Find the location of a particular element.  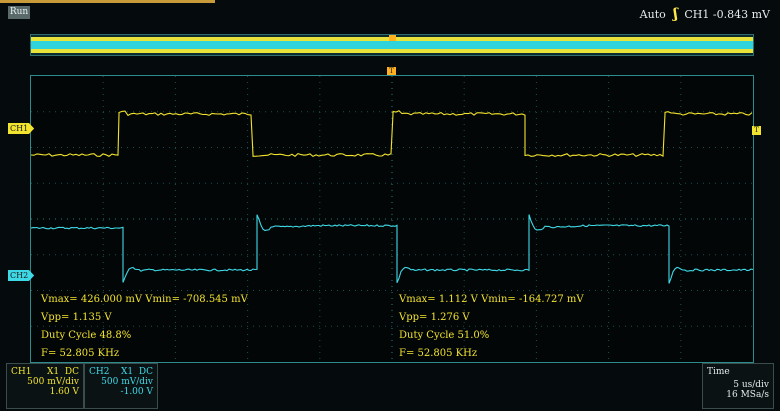

ch2-vmax-vmin: Vmax= 1.112 V Vmin= -164.727 mV is located at coordinates (491, 299).